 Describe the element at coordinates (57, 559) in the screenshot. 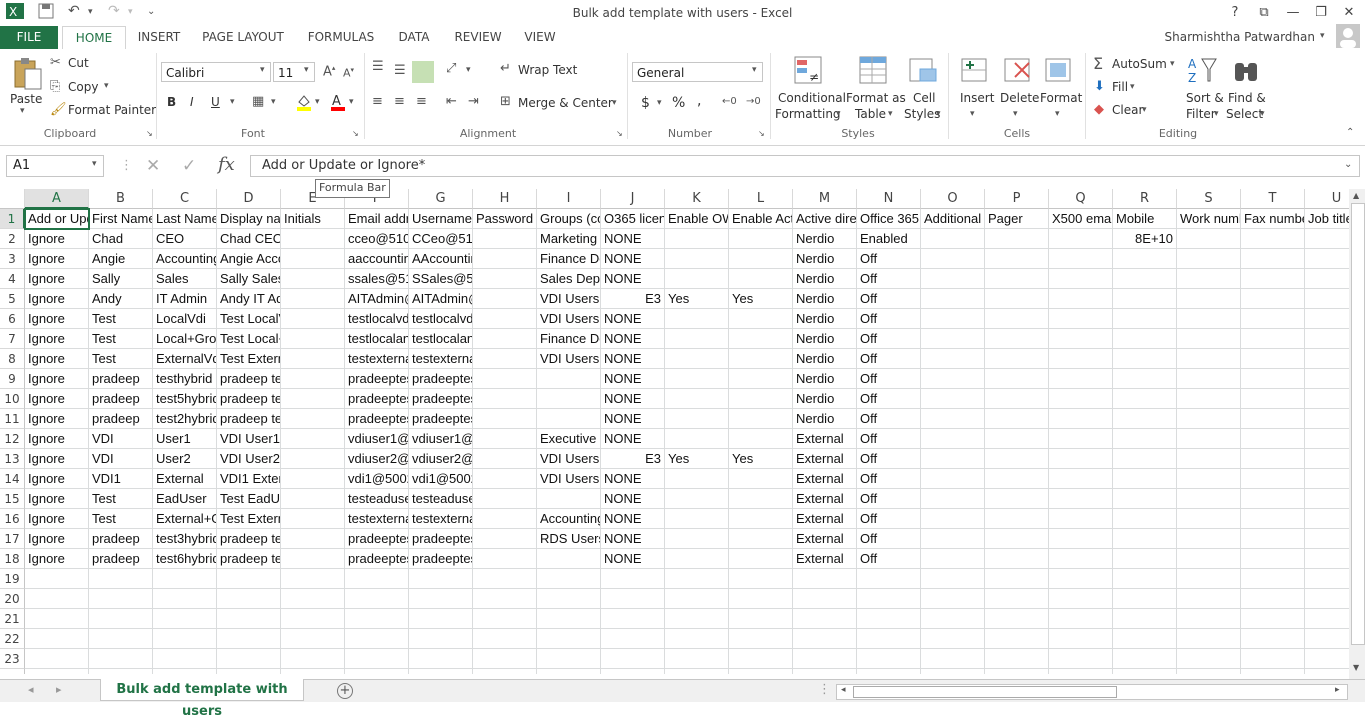

I see `cell-a18: Ignore` at that location.